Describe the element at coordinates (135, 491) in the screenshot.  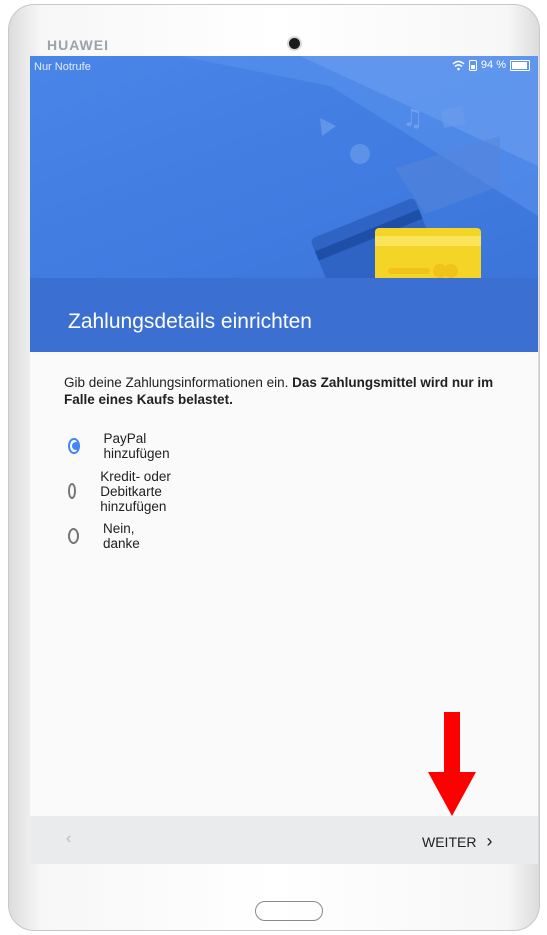
I see `option-label: Kredit- oder Debitkarte hinzufügen` at that location.